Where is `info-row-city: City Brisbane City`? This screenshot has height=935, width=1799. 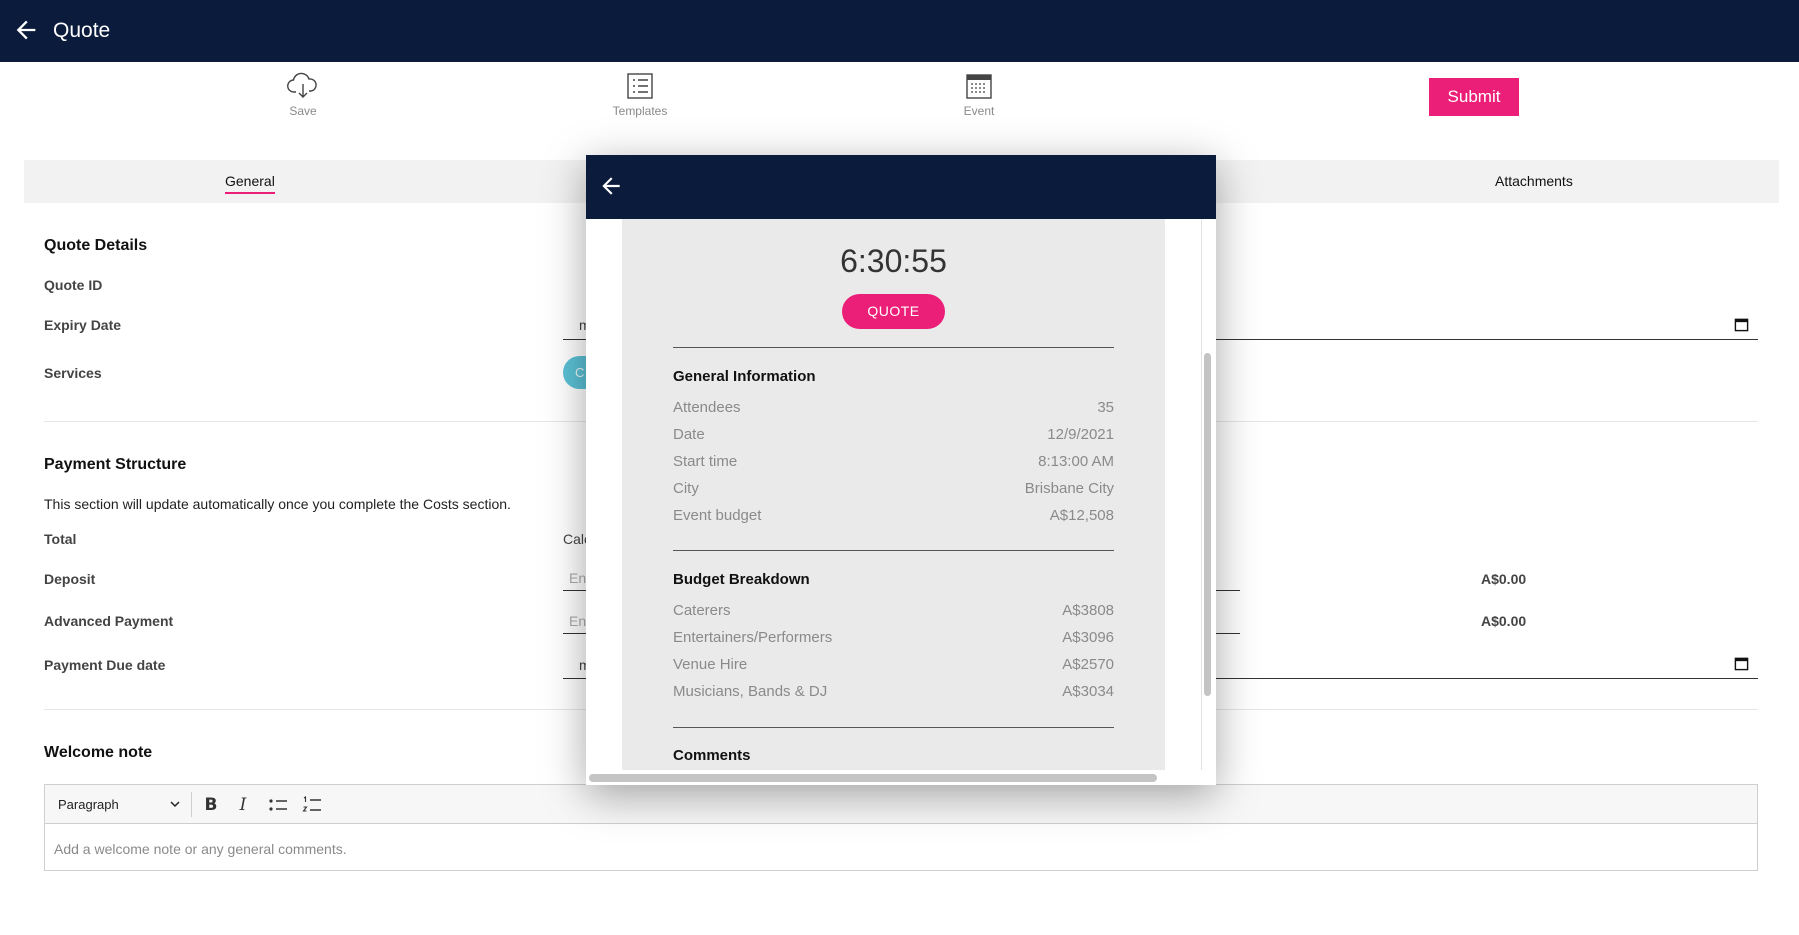
info-row-city: City Brisbane City is located at coordinates (893, 490).